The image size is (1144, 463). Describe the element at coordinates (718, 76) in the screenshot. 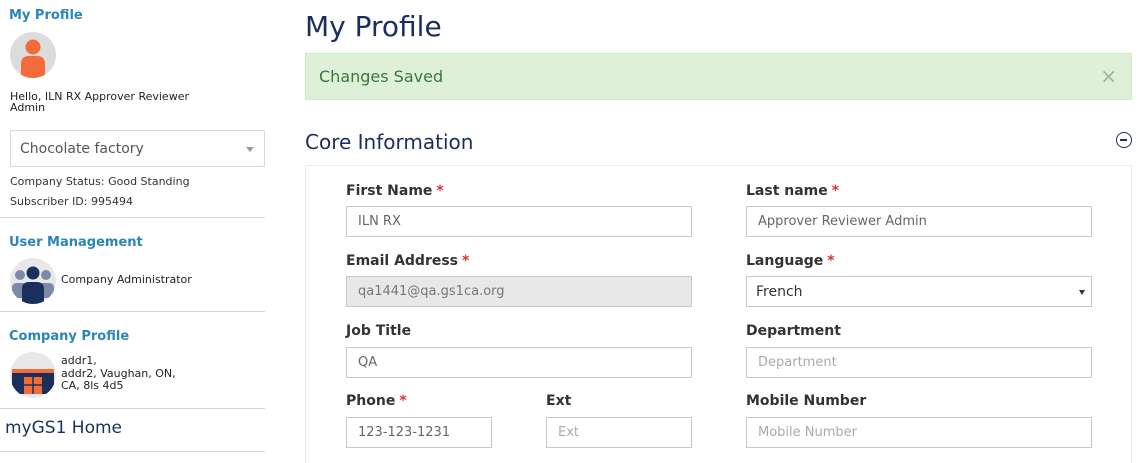

I see `success-alert: Changes Saved ×` at that location.